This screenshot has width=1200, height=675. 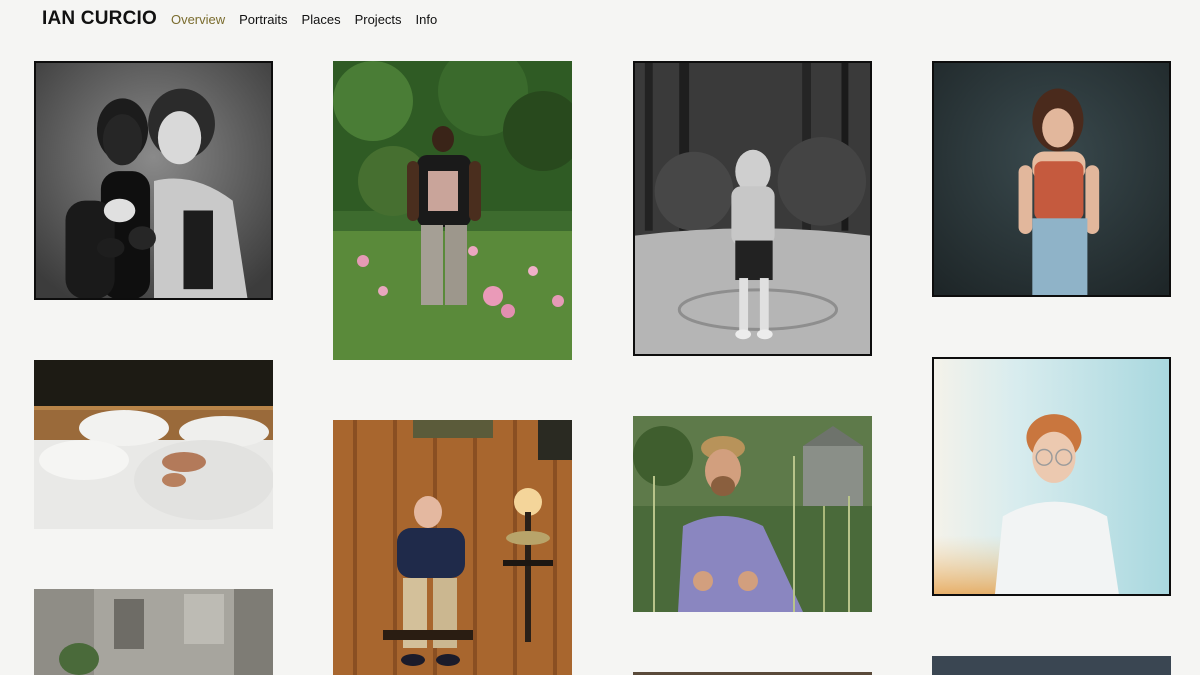 I want to click on photo-hooded-child-road, so click(x=752, y=208).